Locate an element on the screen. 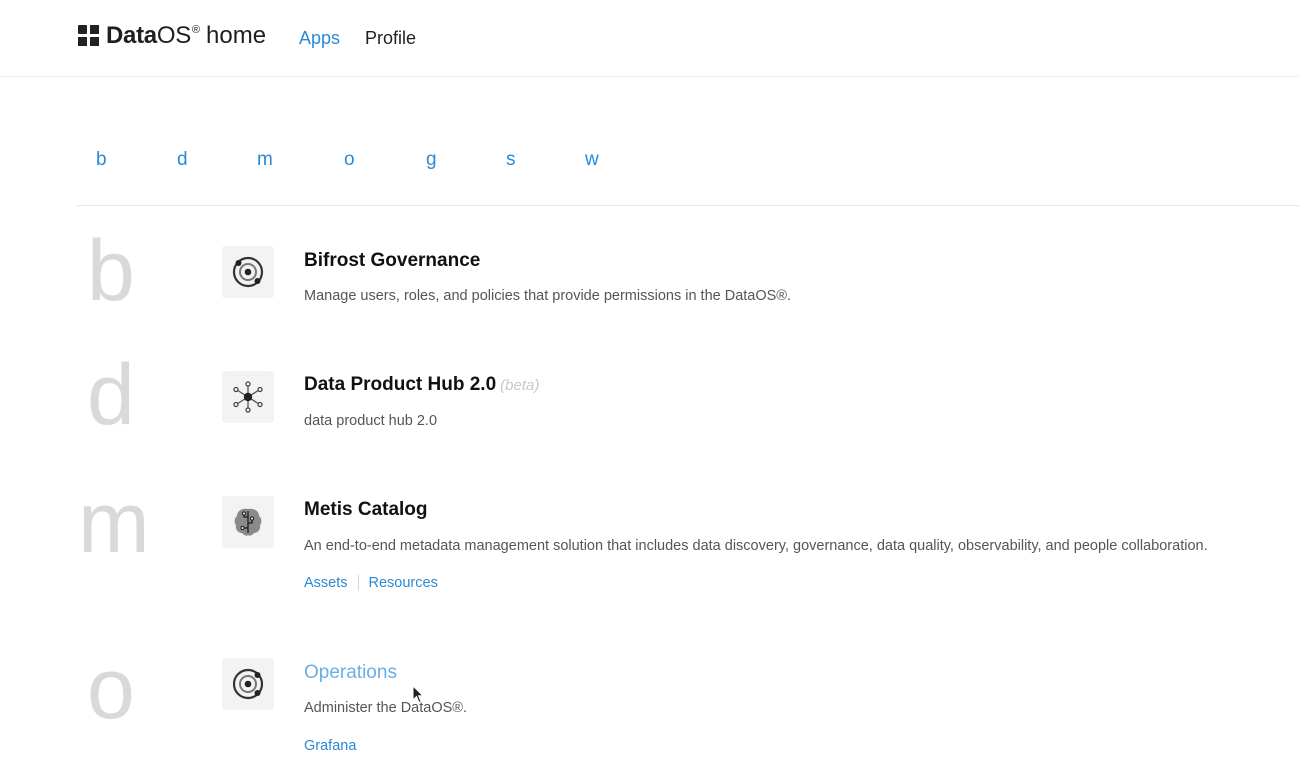  group-letter-m: m is located at coordinates (114, 523).